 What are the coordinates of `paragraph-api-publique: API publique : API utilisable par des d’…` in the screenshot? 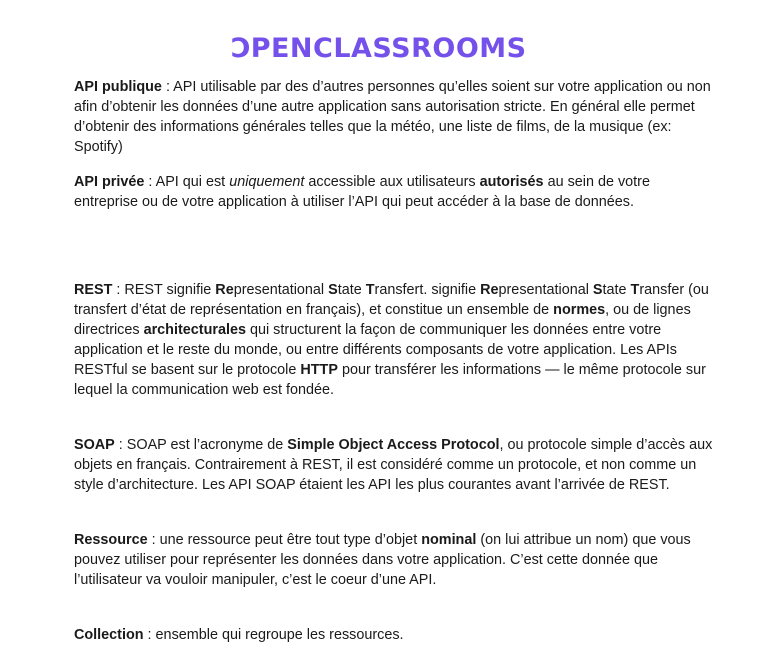 It's located at (394, 117).